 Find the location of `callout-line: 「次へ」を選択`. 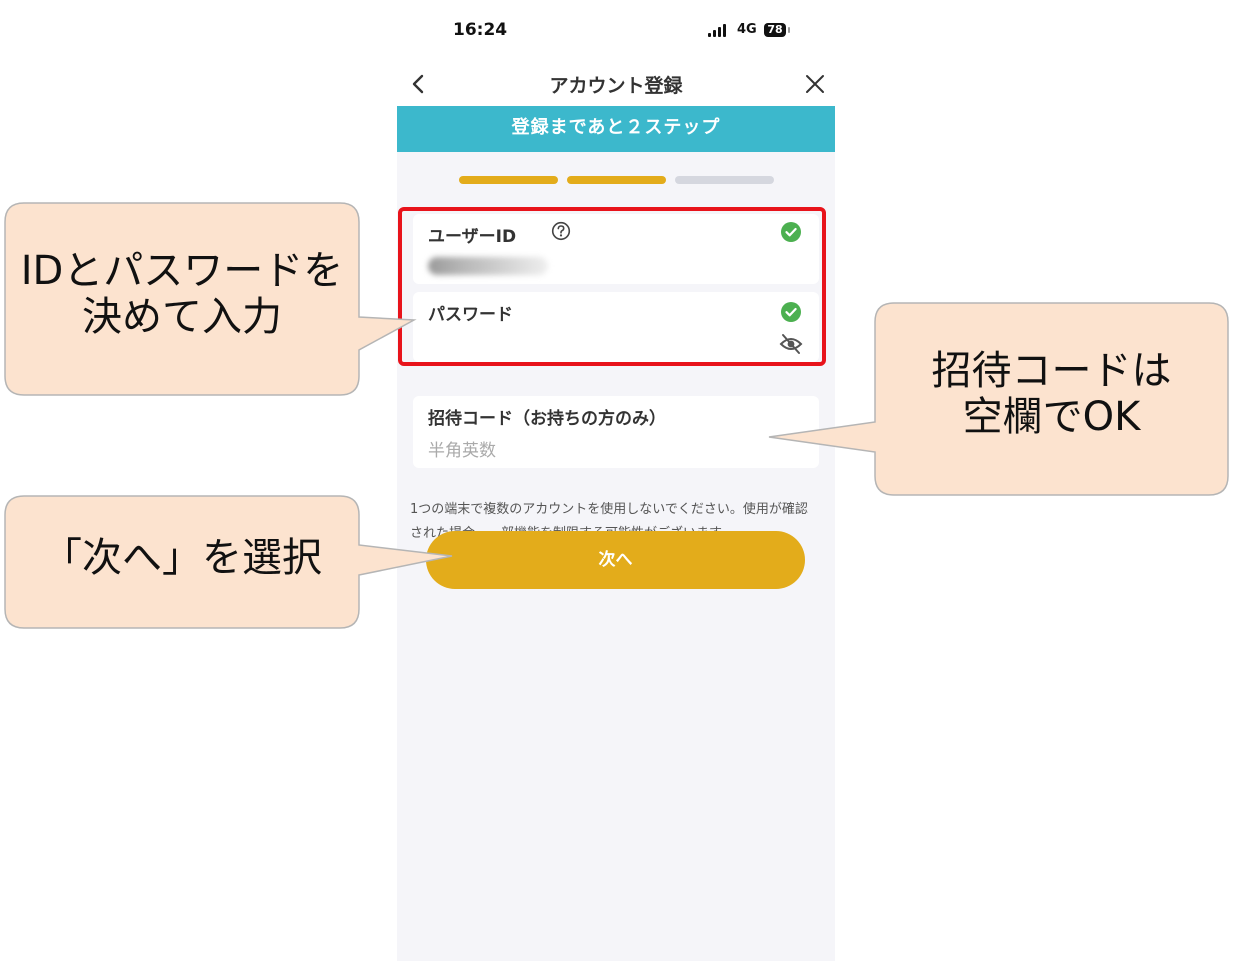

callout-line: 「次へ」を選択 is located at coordinates (182, 558).